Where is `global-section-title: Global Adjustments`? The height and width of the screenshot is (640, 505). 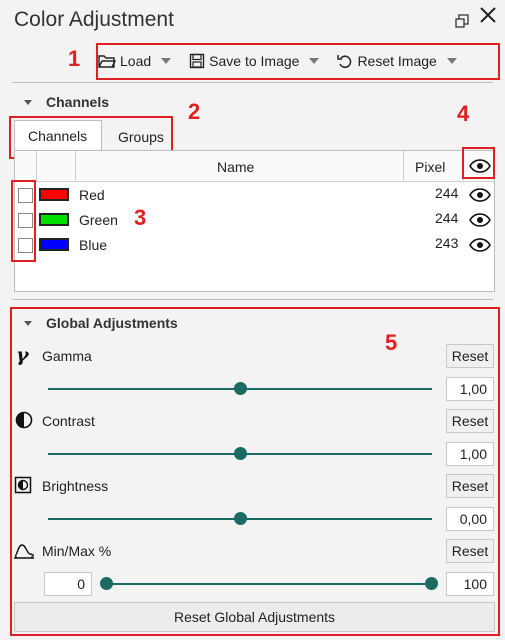 global-section-title: Global Adjustments is located at coordinates (112, 323).